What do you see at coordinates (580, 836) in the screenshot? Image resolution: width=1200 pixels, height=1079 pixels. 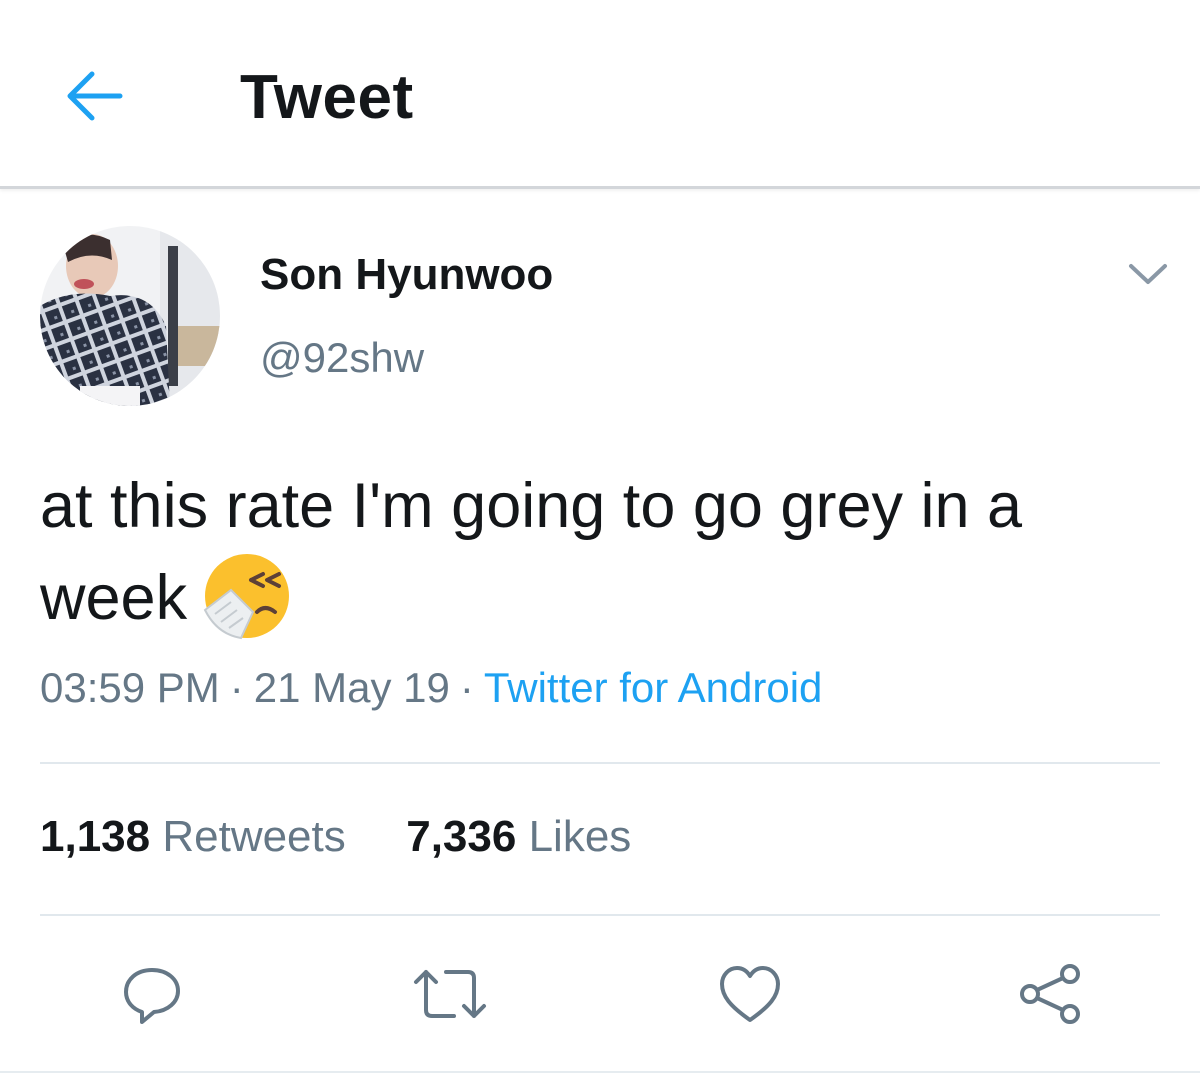 I see `likes-label: Likes` at bounding box center [580, 836].